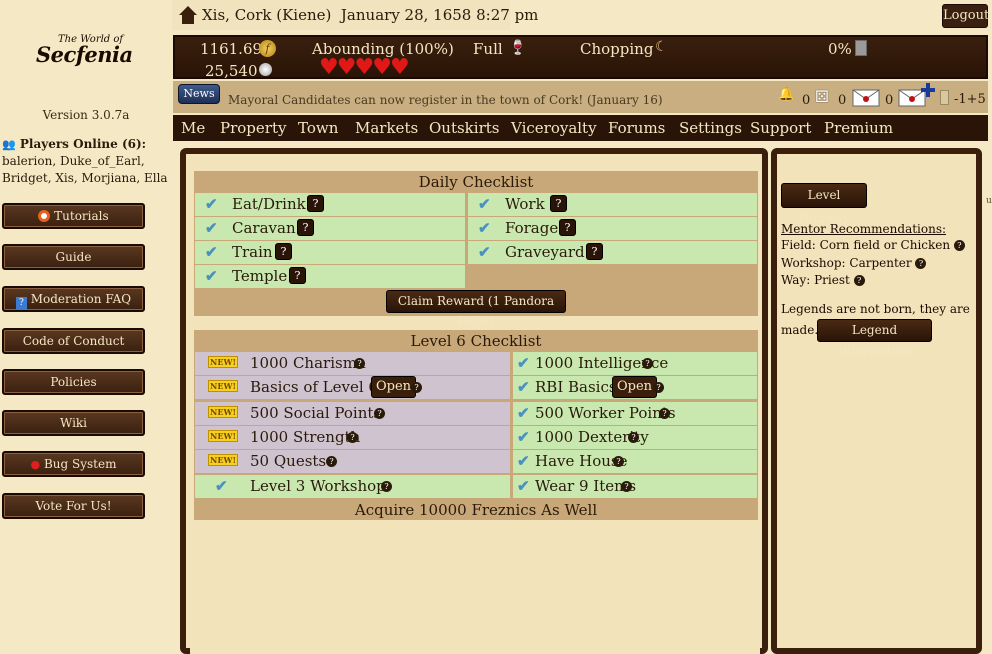 The width and height of the screenshot is (992, 654). I want to click on level-item: ✔ 1000 Intelligence?, so click(635, 363).